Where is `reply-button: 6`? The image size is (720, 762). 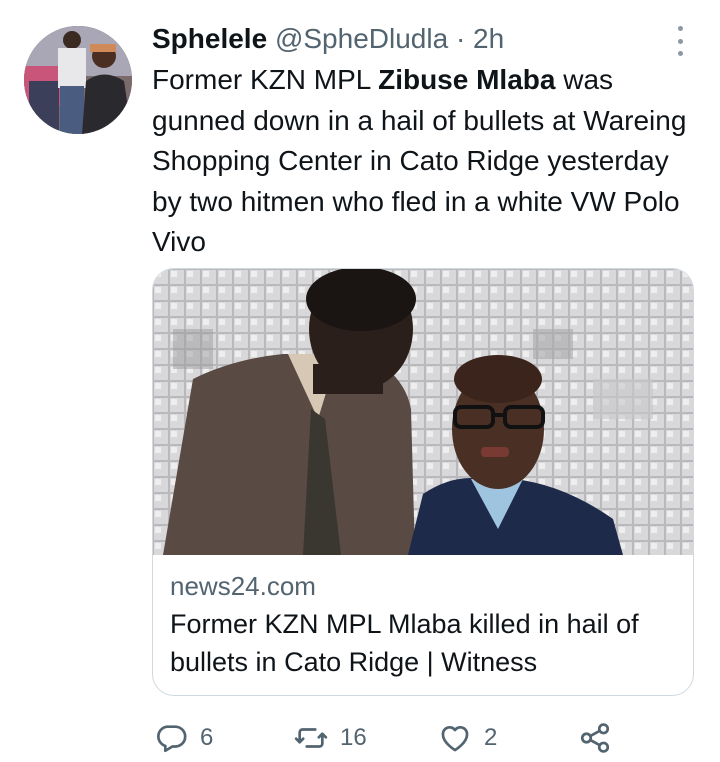 reply-button: 6 is located at coordinates (183, 738).